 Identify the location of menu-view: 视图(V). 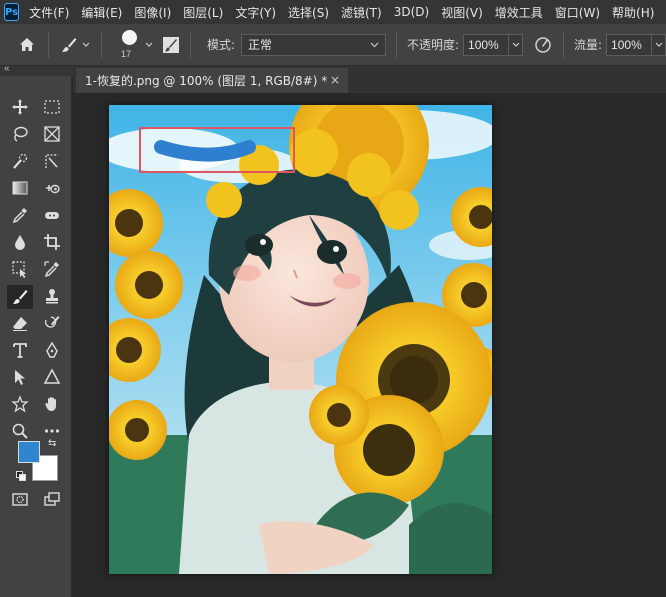
(462, 12).